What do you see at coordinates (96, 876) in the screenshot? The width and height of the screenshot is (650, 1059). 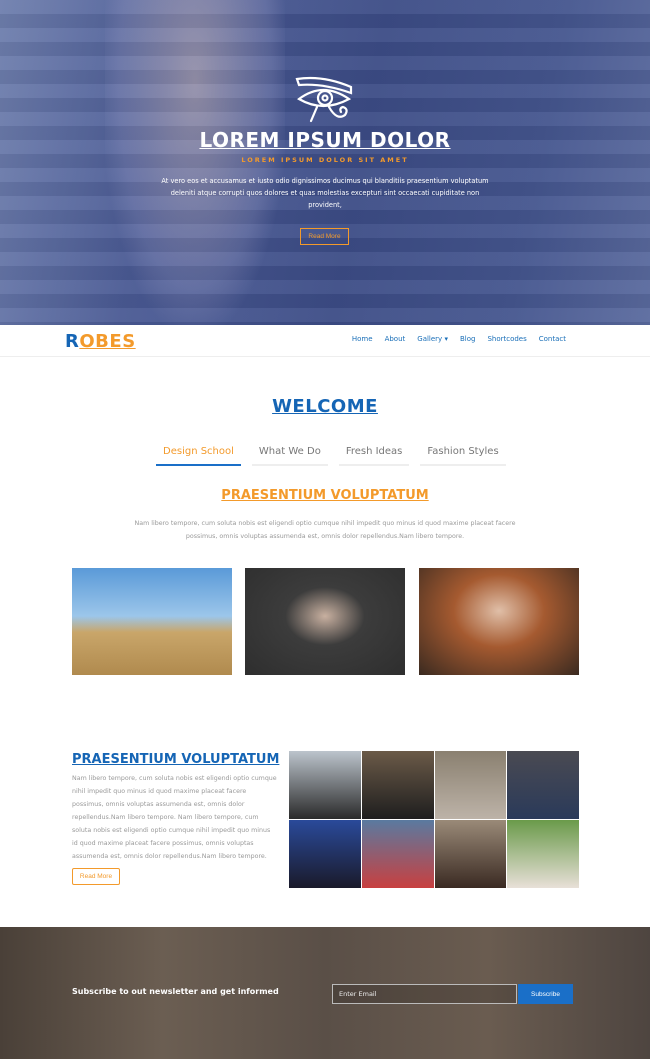 I see `feature-read-more-button: Read More` at bounding box center [96, 876].